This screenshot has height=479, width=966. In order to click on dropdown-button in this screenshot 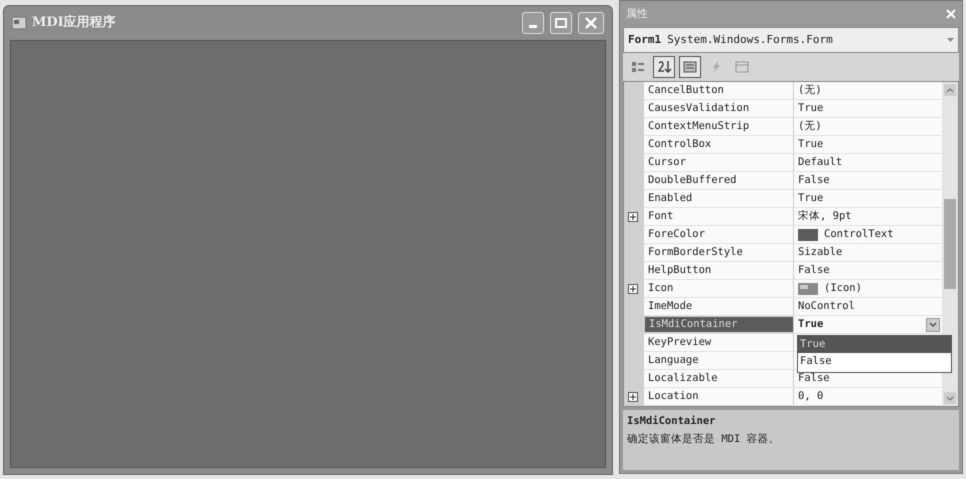, I will do `click(933, 325)`.